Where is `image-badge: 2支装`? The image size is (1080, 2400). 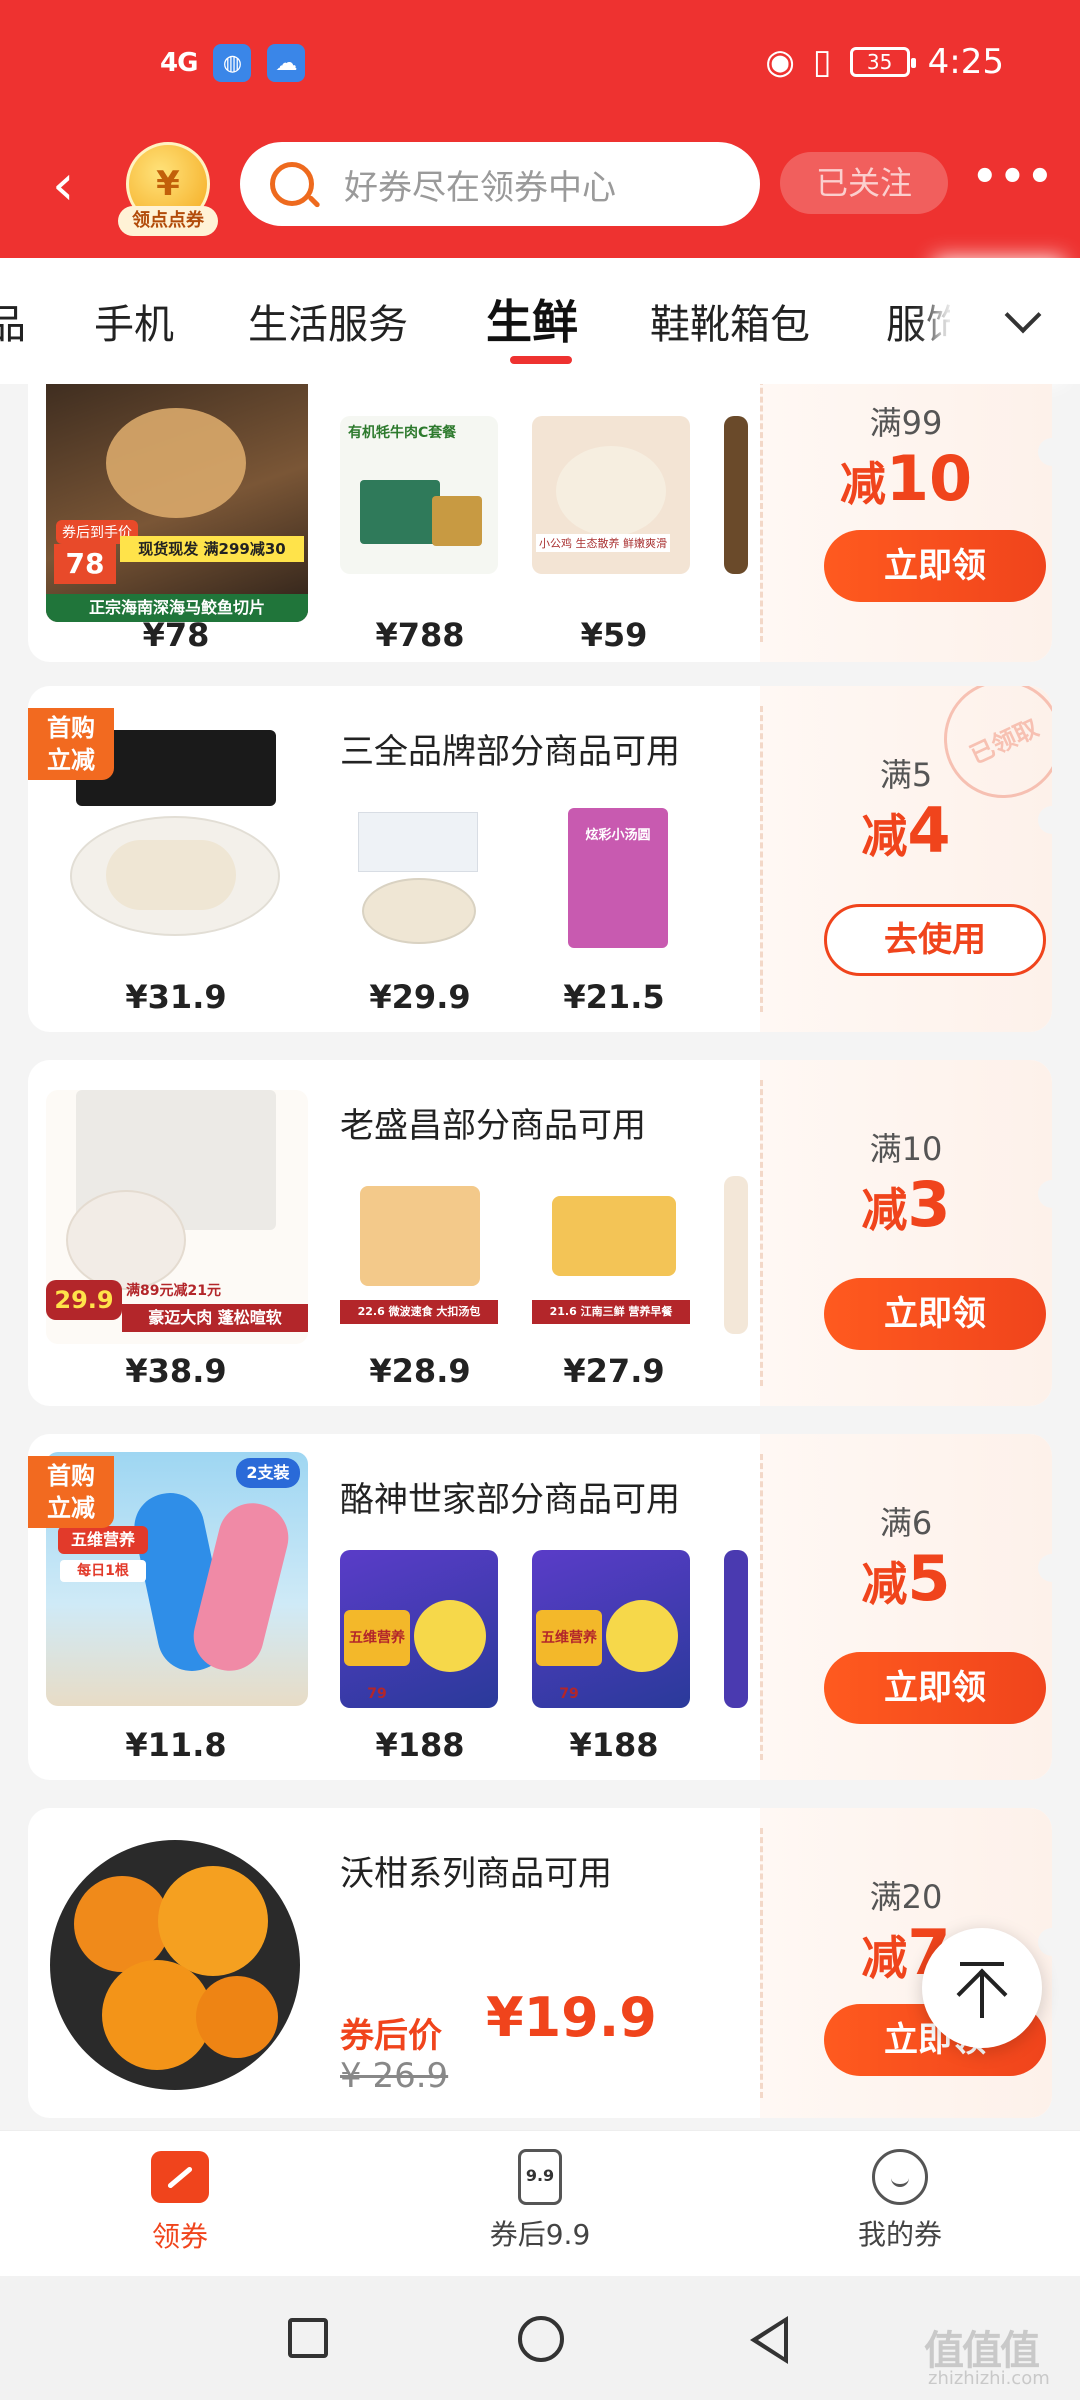 image-badge: 2支装 is located at coordinates (268, 1473).